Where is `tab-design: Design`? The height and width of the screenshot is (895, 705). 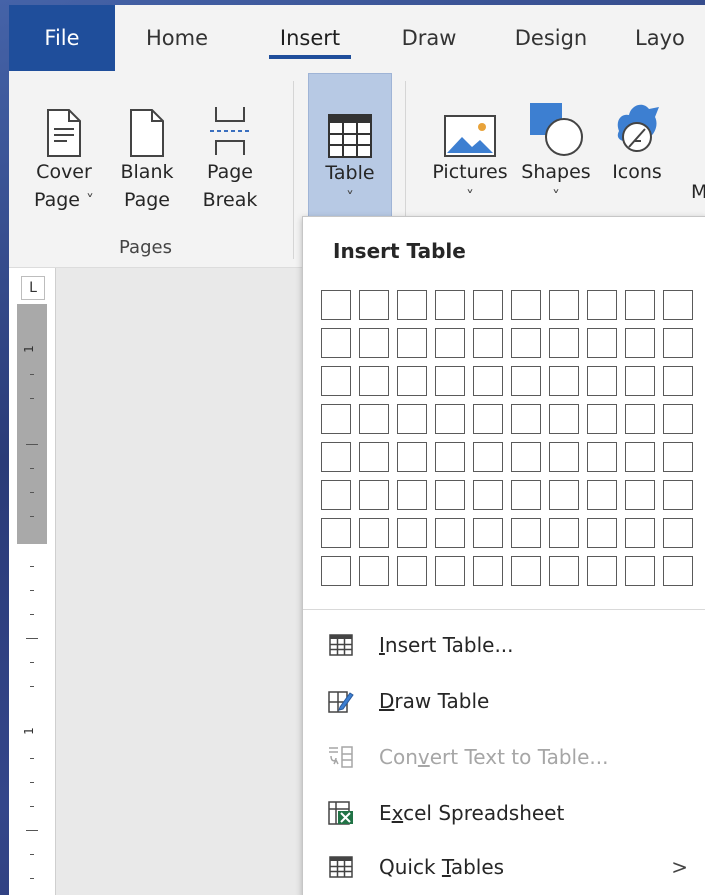
tab-design: Design is located at coordinates (551, 38).